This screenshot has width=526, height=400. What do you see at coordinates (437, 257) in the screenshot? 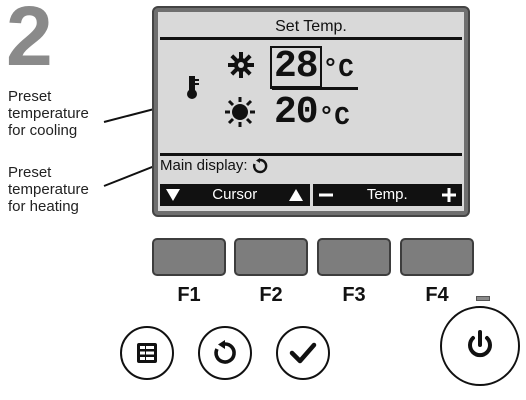
I see `f4-button` at bounding box center [437, 257].